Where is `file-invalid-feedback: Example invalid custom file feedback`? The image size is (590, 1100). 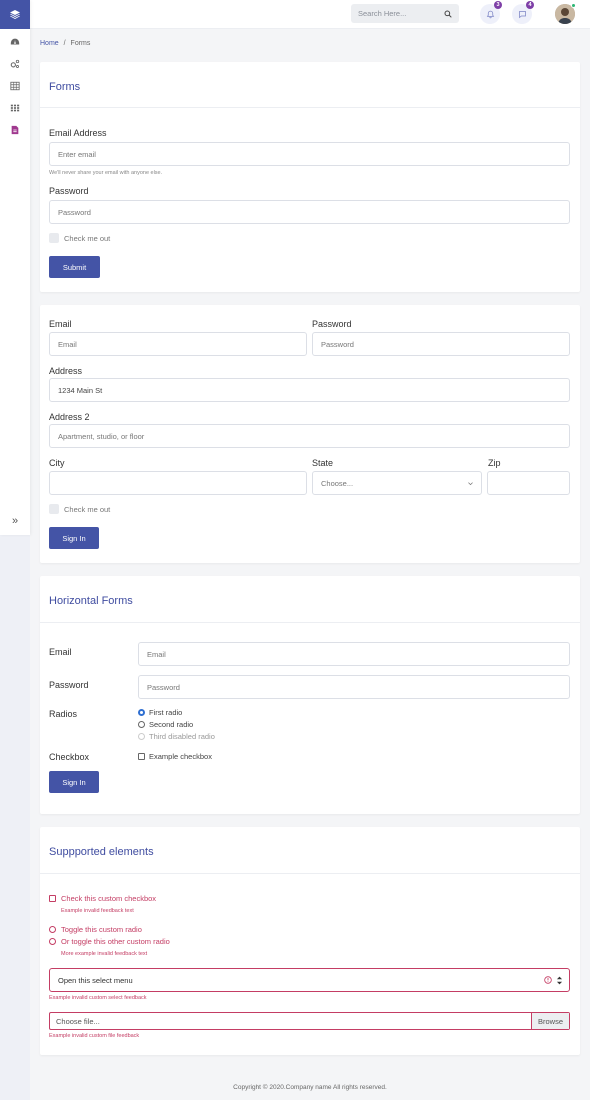
file-invalid-feedback: Example invalid custom file feedback is located at coordinates (94, 1036).